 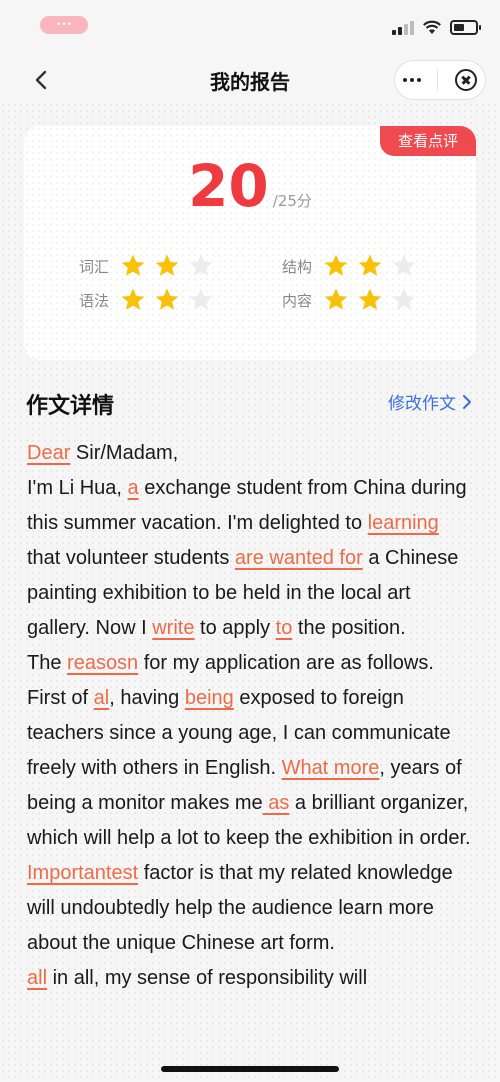 I want to click on error-highlight: are wanted for, so click(x=299, y=558).